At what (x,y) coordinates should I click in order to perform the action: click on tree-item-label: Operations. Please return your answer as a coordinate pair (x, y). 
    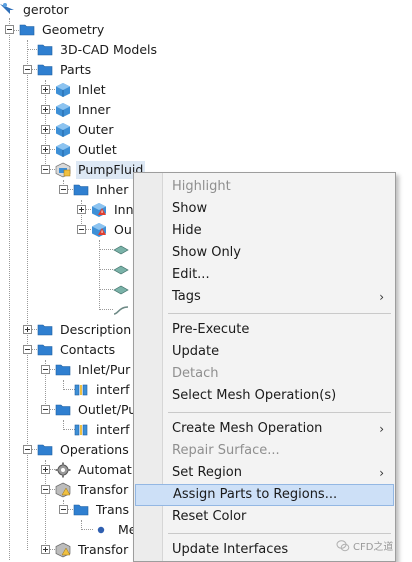
    Looking at the image, I should click on (94, 449).